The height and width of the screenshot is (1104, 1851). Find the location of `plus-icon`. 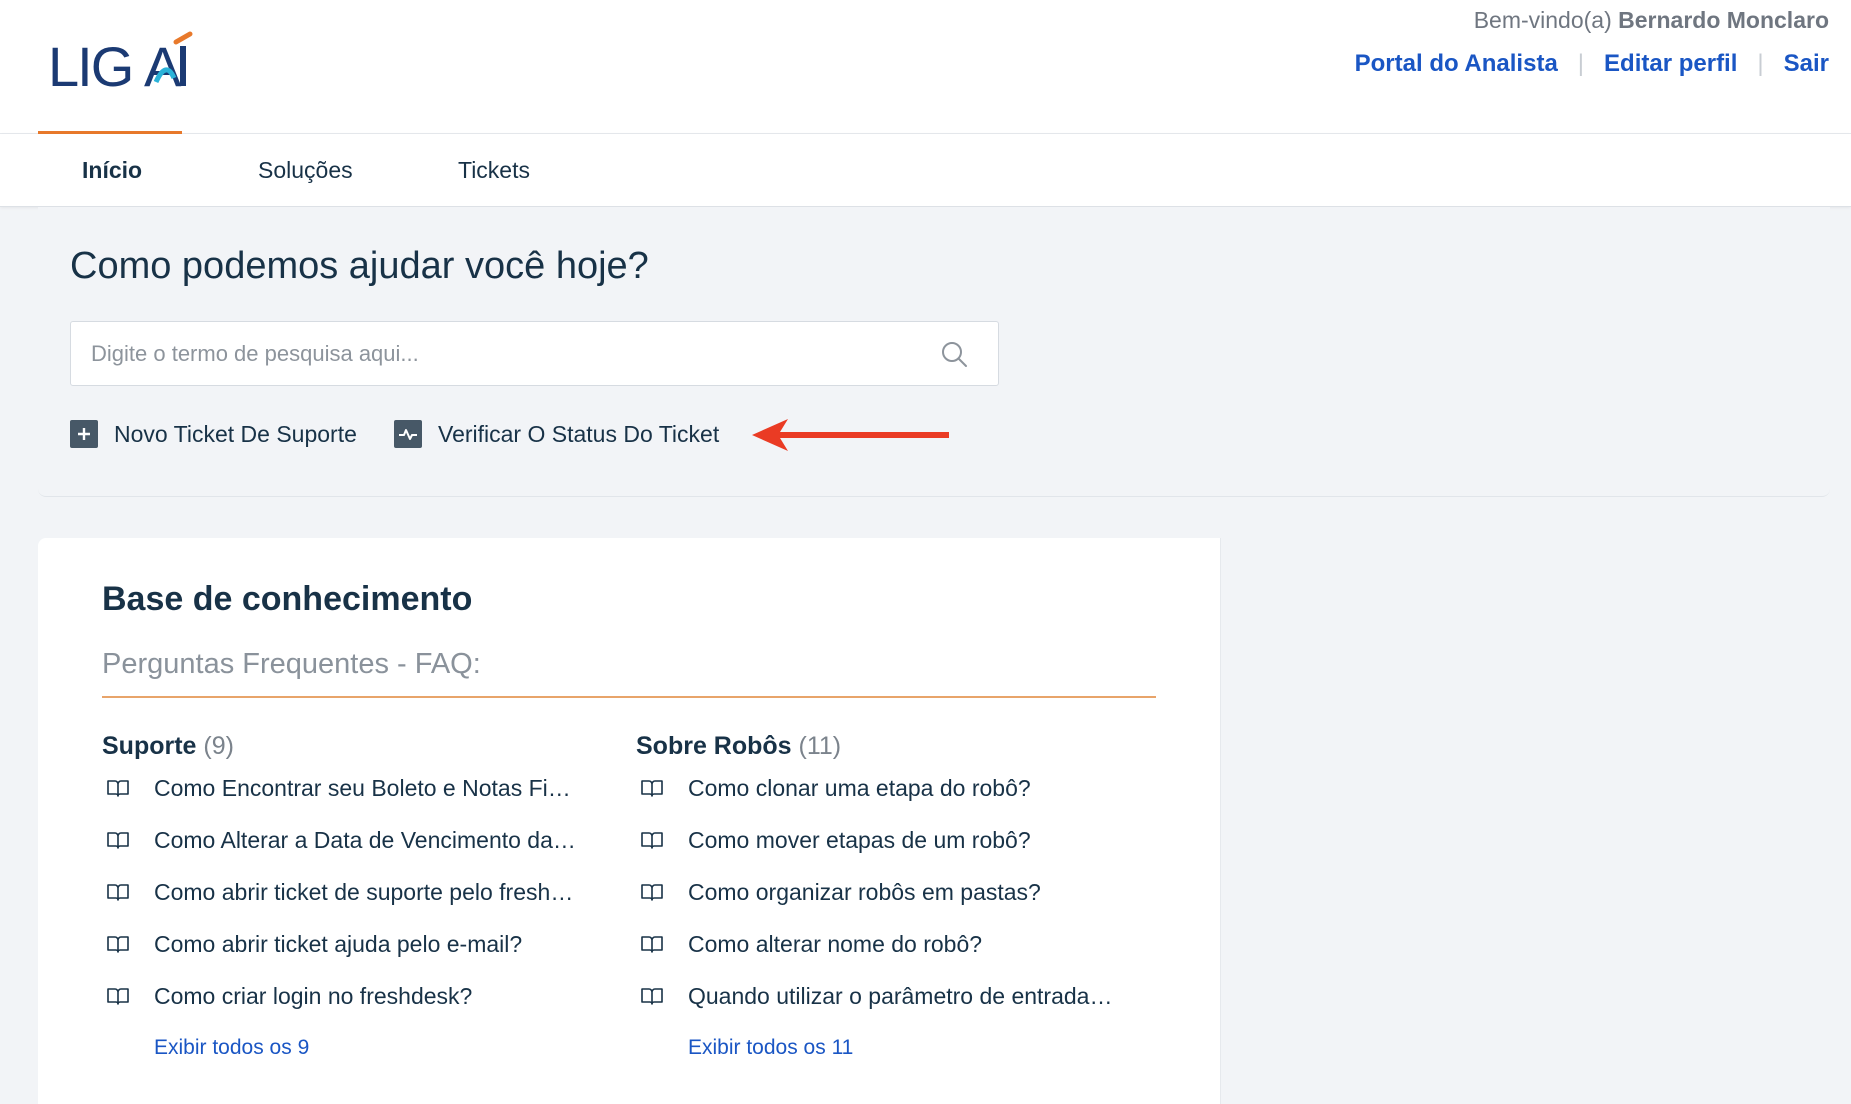

plus-icon is located at coordinates (84, 434).